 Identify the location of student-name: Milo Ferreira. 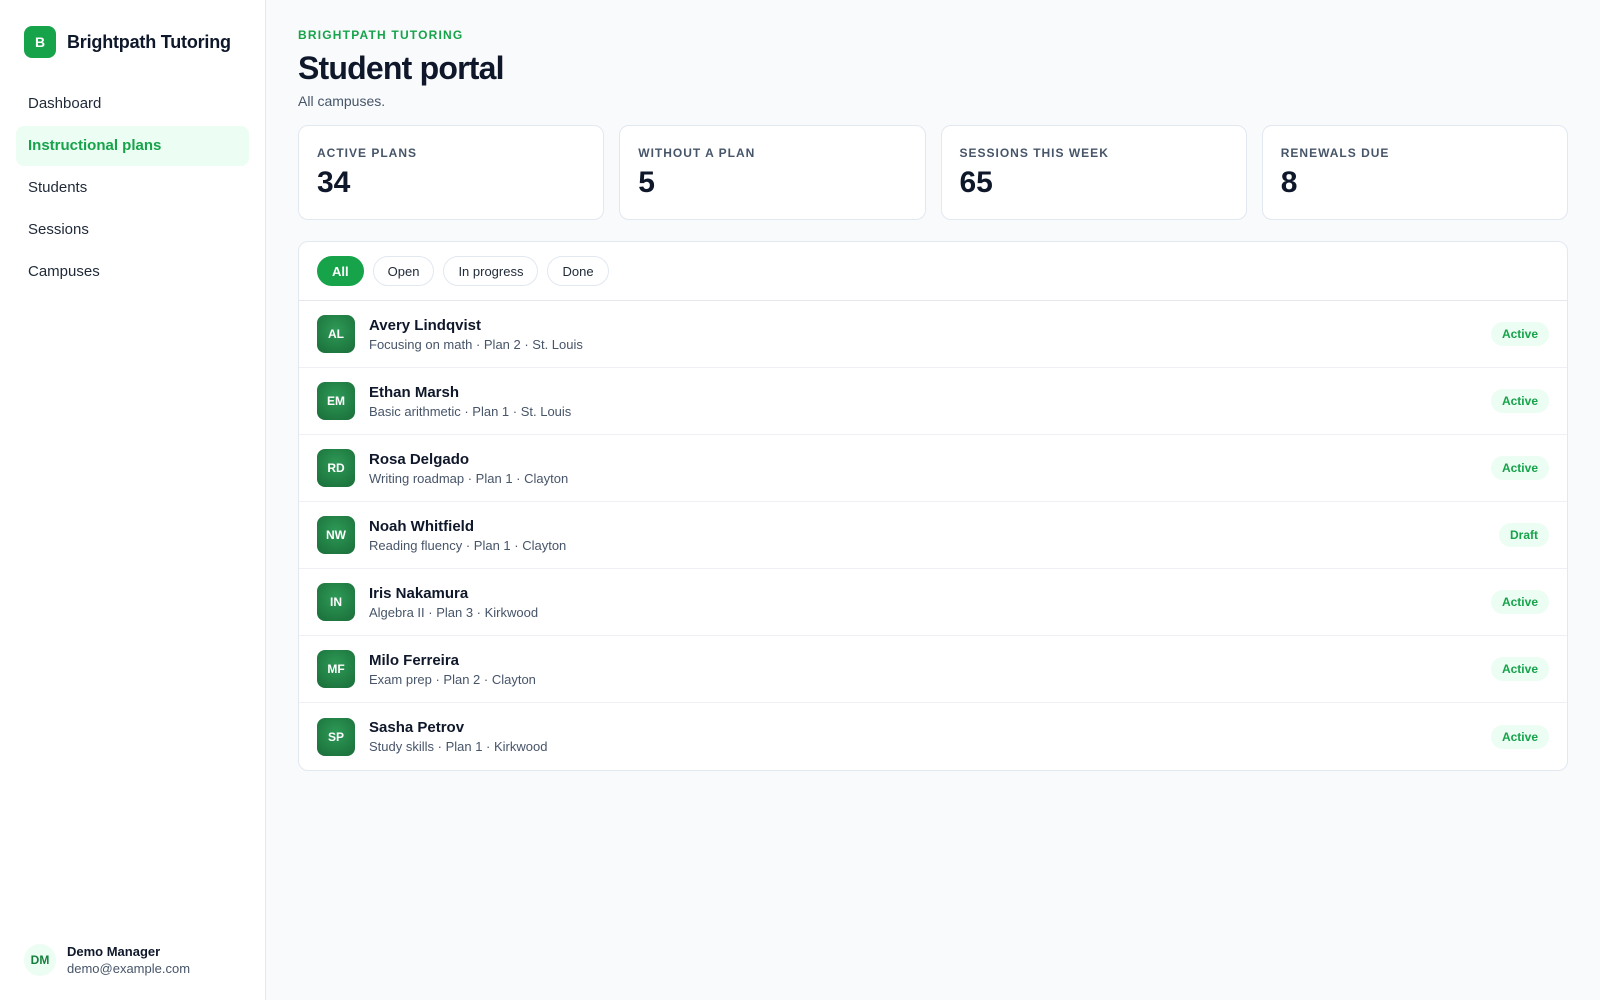
(414, 660).